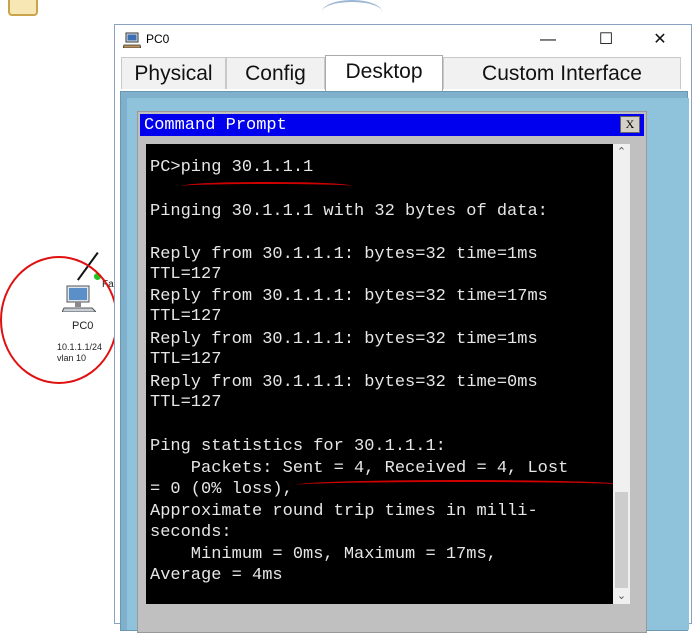 The image size is (692, 633). Describe the element at coordinates (606, 40) in the screenshot. I see `maximize-button: ☐` at that location.